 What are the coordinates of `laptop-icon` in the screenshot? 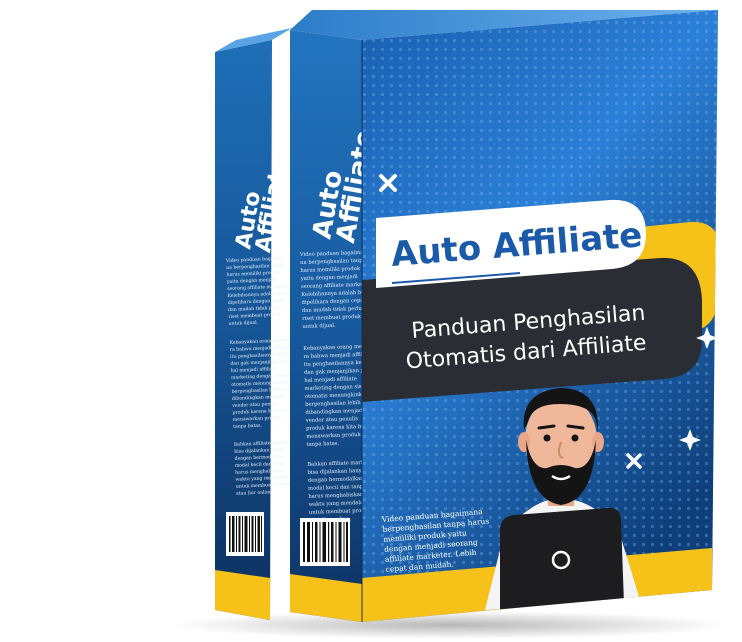 It's located at (562, 559).